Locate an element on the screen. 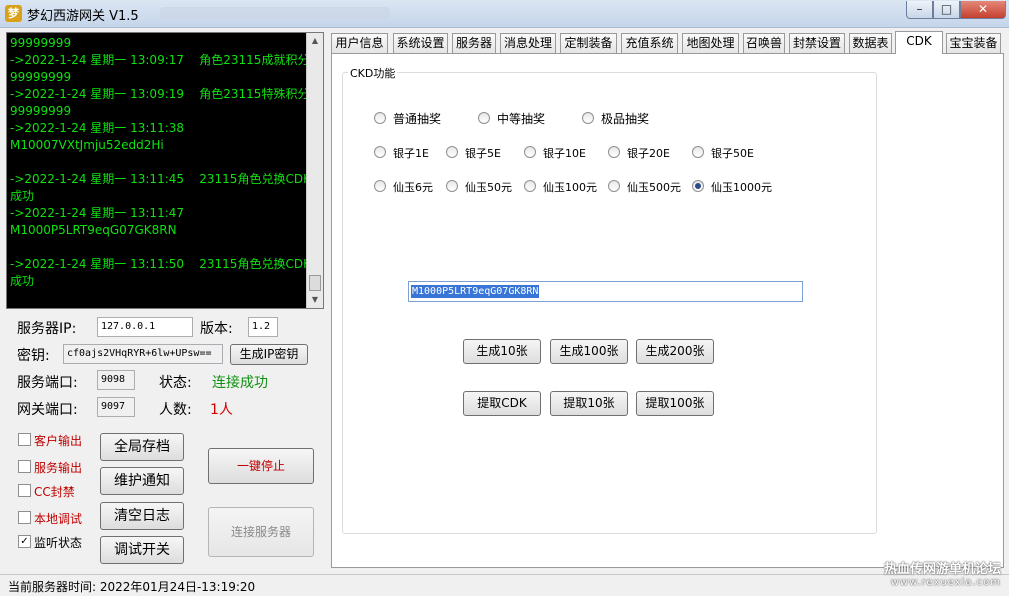 Image resolution: width=1009 pixels, height=596 pixels. radio-lottery-medium is located at coordinates (484, 118).